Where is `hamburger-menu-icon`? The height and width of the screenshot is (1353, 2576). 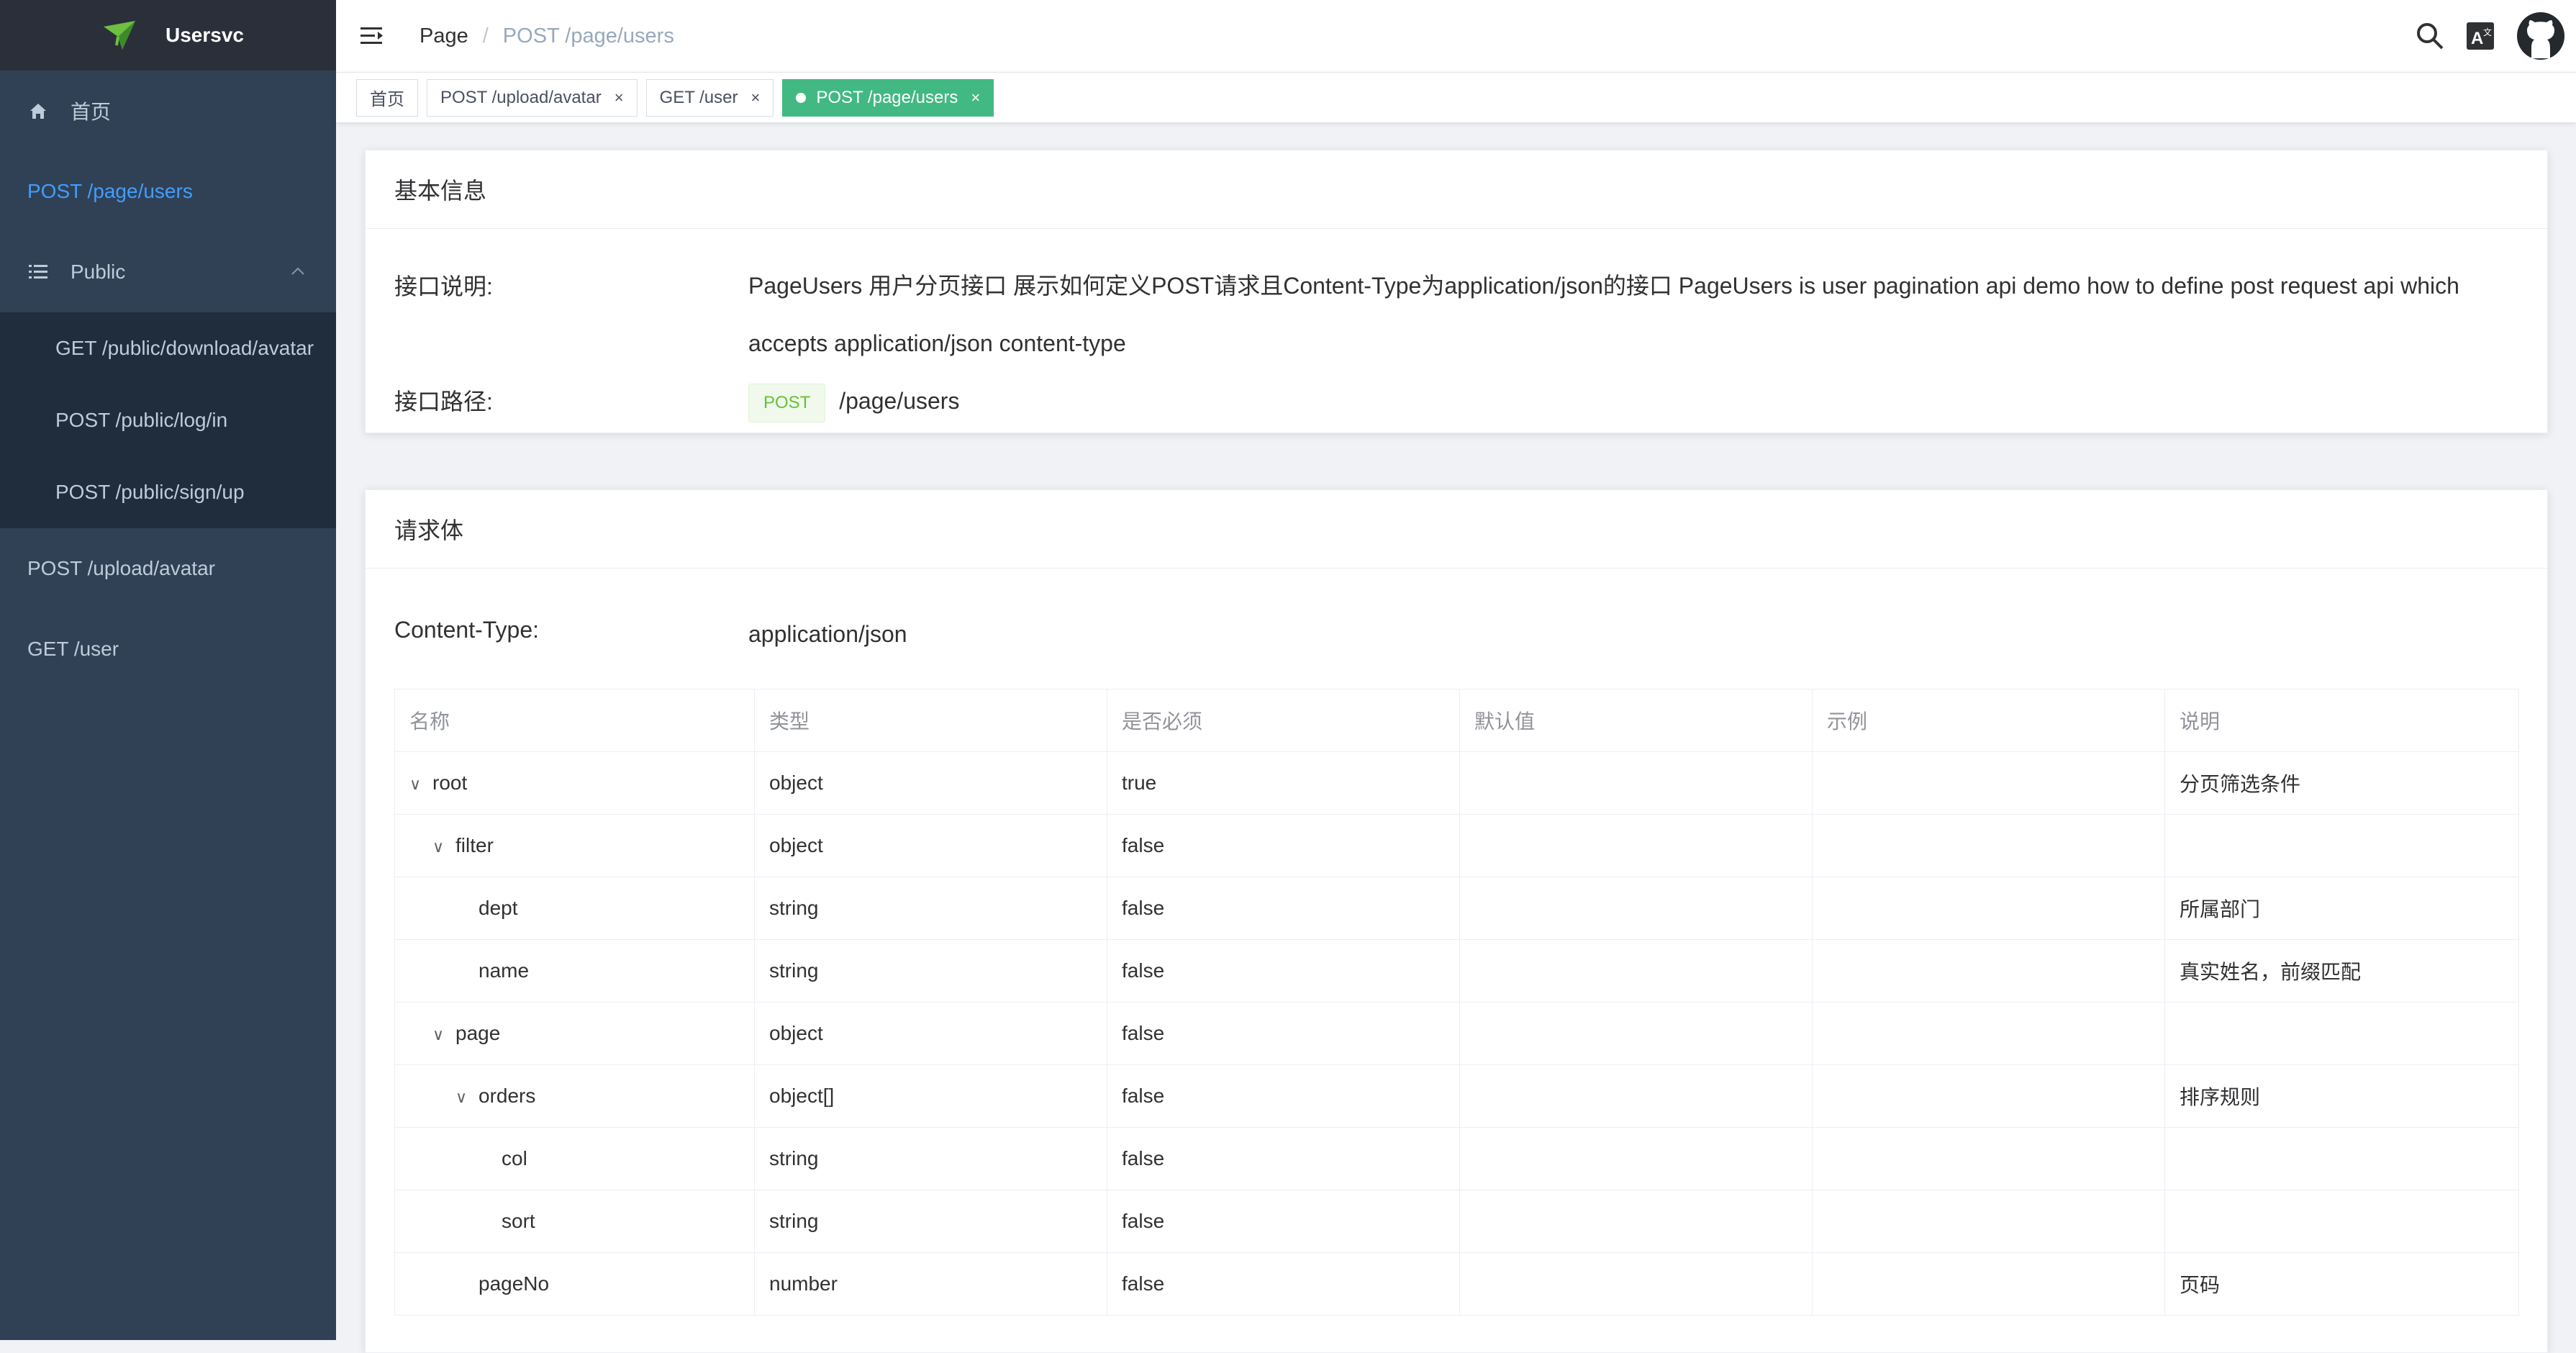 hamburger-menu-icon is located at coordinates (372, 36).